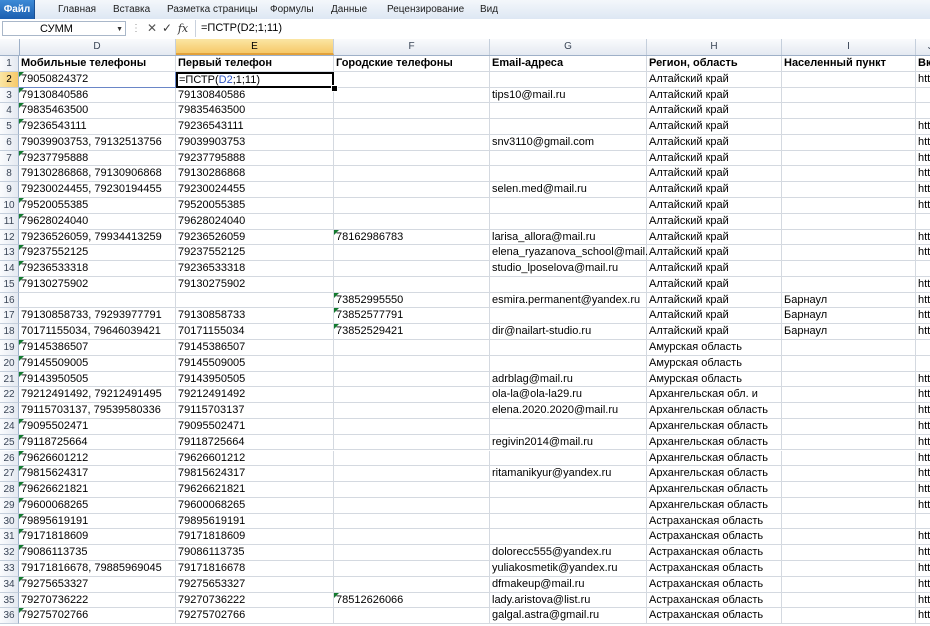  Describe the element at coordinates (255, 505) in the screenshot. I see `cell-e: 79600068265` at that location.